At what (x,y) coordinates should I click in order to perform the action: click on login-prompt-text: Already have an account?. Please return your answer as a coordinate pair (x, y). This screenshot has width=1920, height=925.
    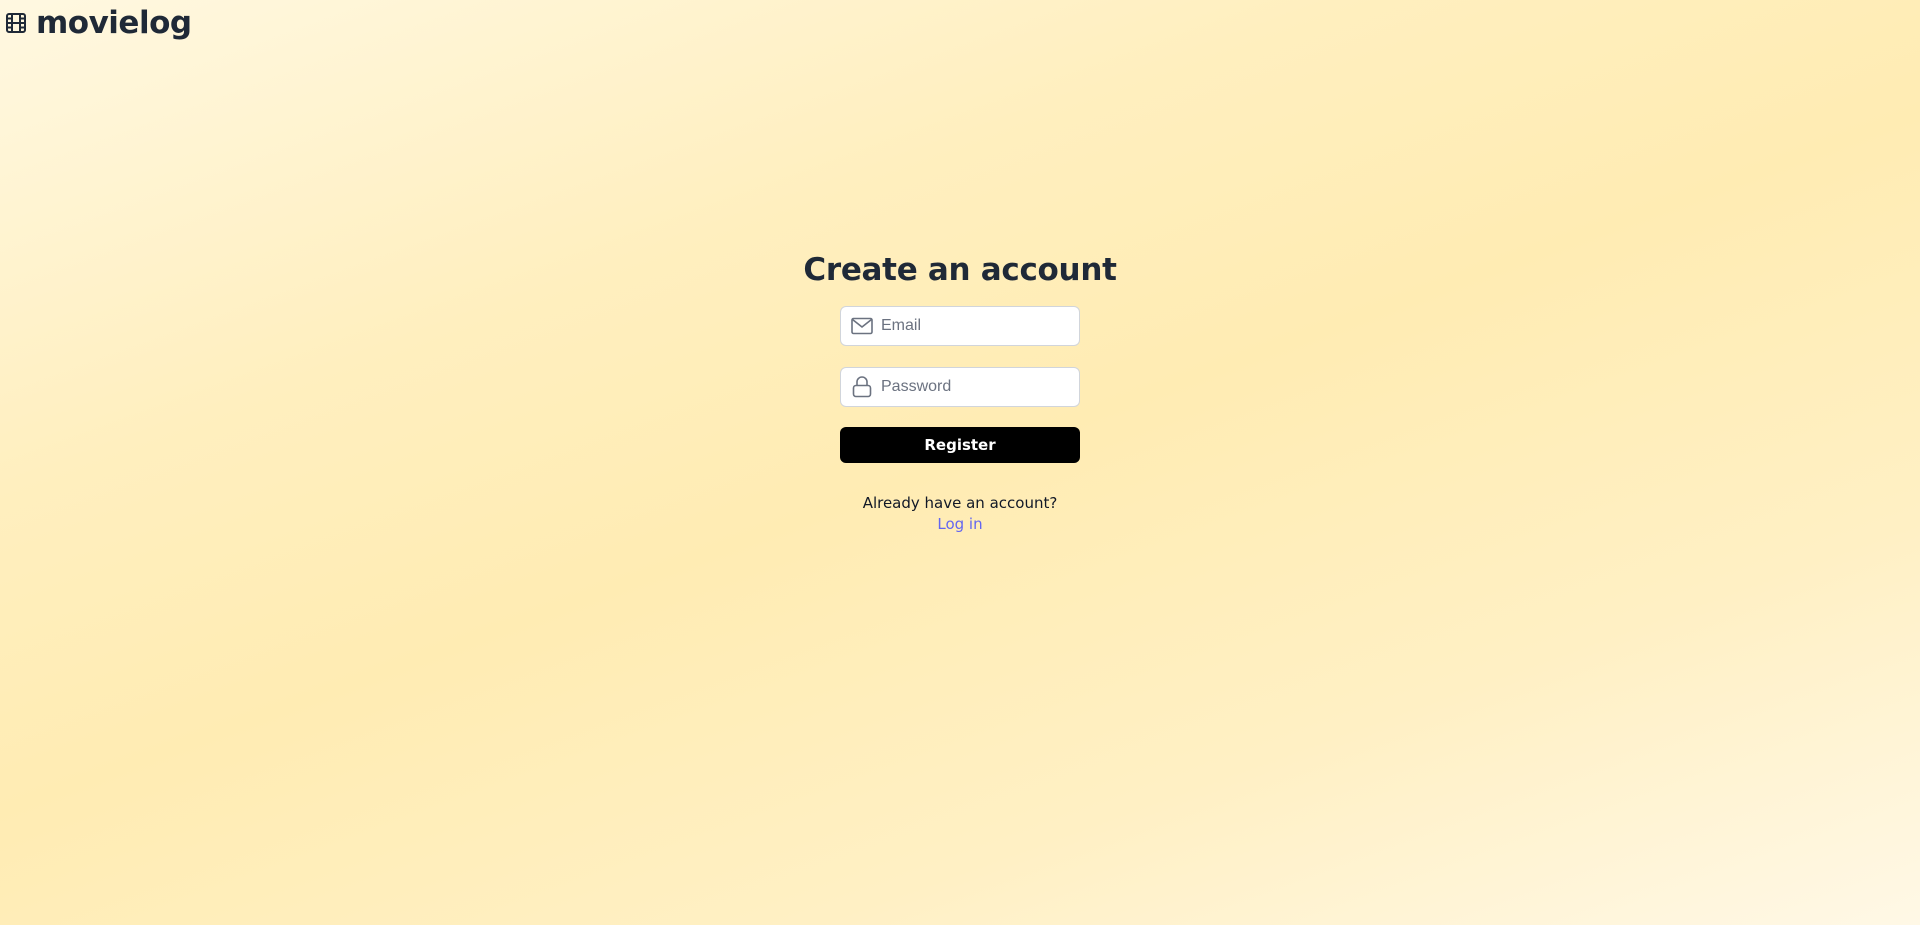
    Looking at the image, I should click on (960, 503).